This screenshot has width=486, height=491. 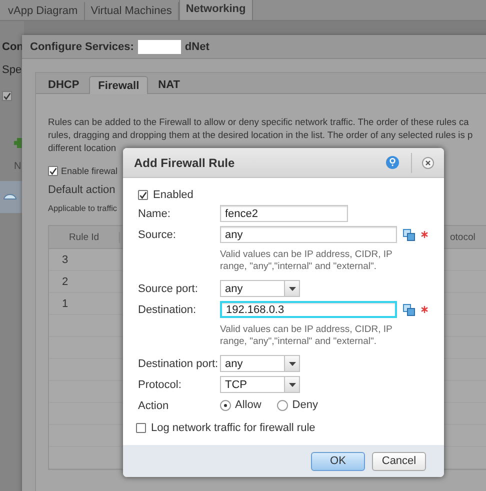 I want to click on radio-option: Deny, so click(x=297, y=405).